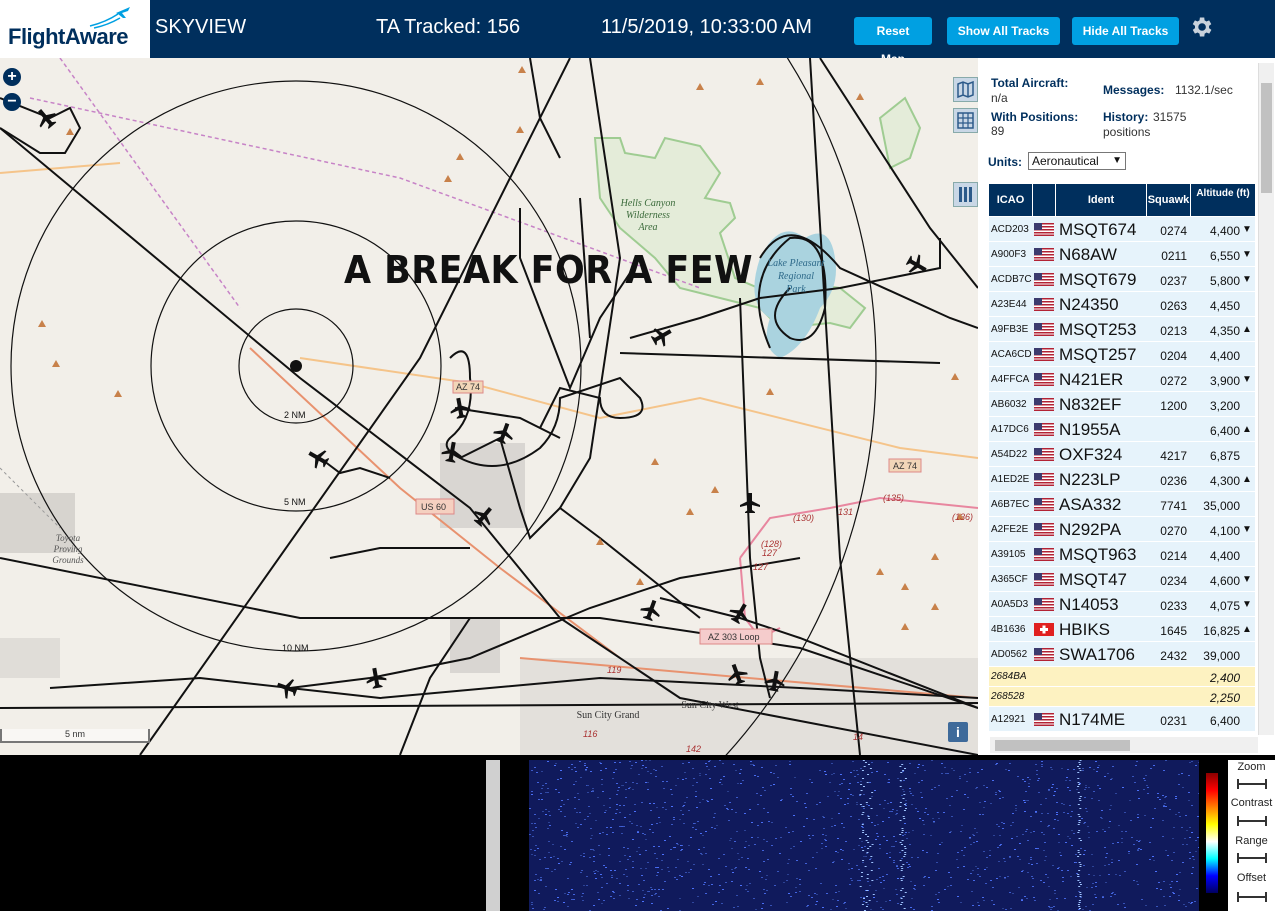 The image size is (1275, 911). Describe the element at coordinates (1173, 381) in the screenshot. I see `squawk-cell: 0272` at that location.